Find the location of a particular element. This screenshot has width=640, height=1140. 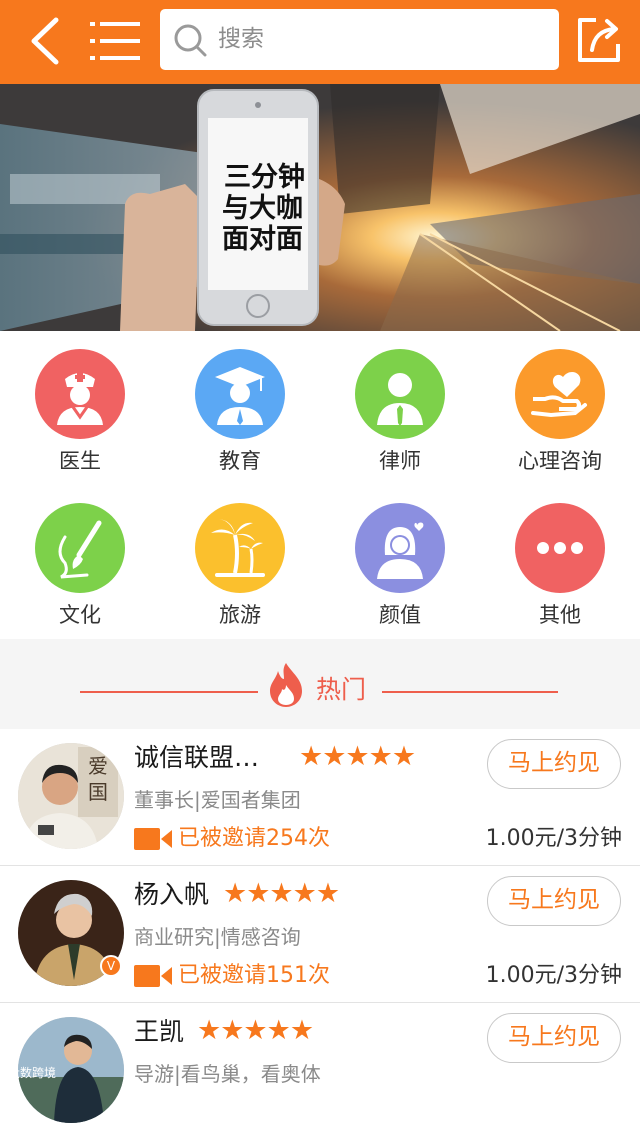

search-icon is located at coordinates (190, 40).